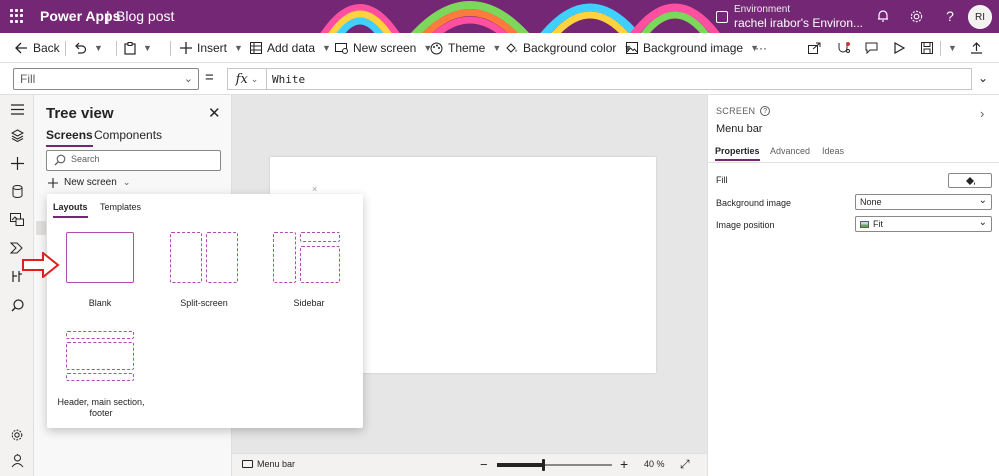 This screenshot has width=999, height=476. Describe the element at coordinates (739, 129) in the screenshot. I see `control-name: Menu bar` at that location.